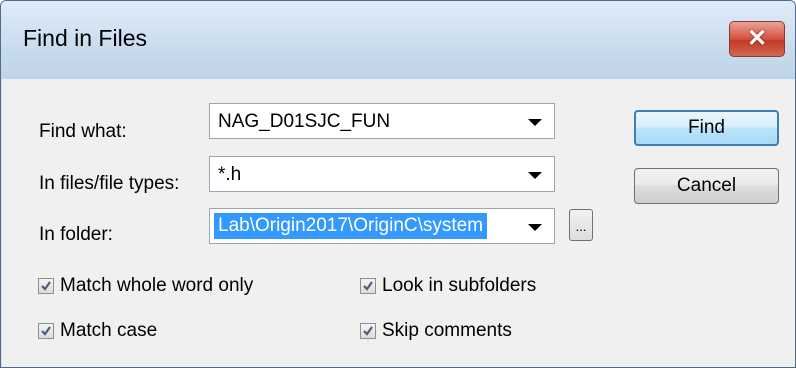  What do you see at coordinates (109, 183) in the screenshot?
I see `file-types-label: In files/file types:` at bounding box center [109, 183].